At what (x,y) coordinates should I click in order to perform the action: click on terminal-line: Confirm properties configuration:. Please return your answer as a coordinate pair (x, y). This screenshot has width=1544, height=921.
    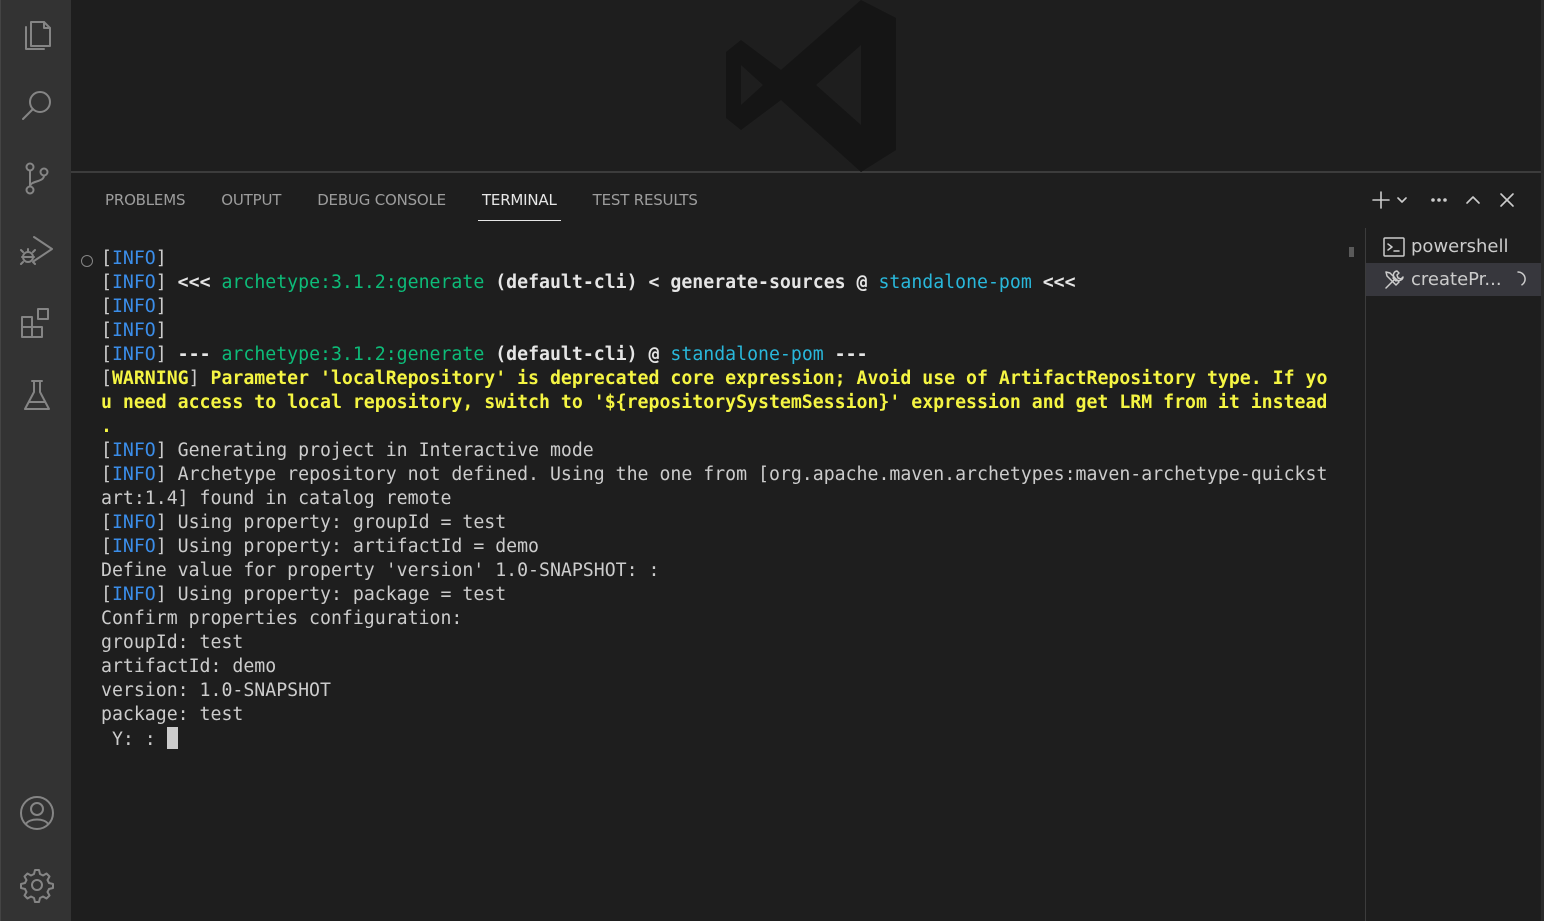
    Looking at the image, I should click on (282, 618).